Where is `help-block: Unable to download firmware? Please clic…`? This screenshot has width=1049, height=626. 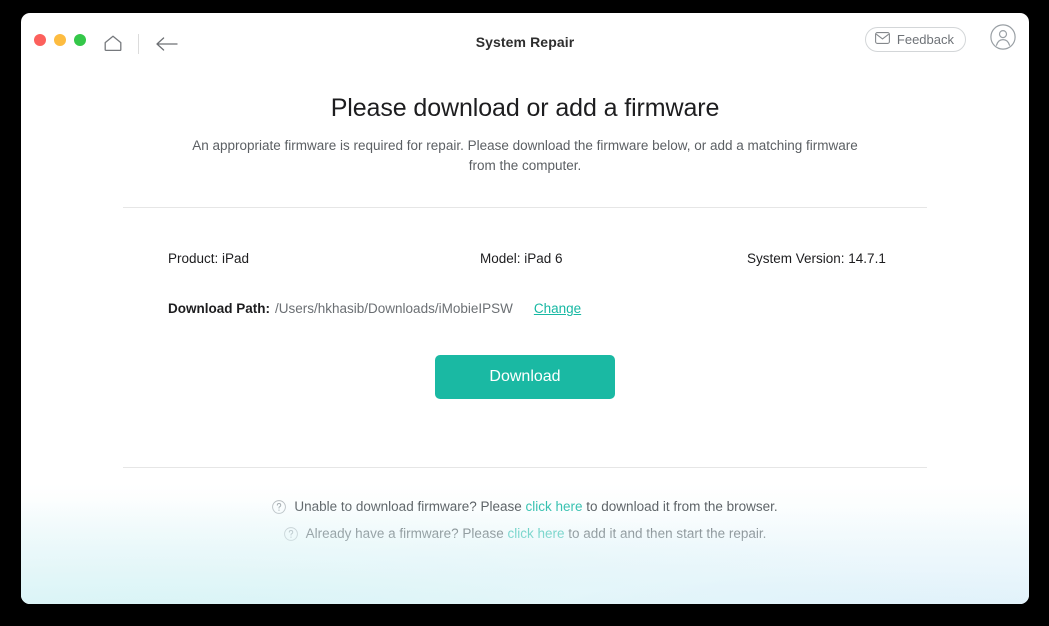
help-block: Unable to download firmware? Please clic… is located at coordinates (525, 520).